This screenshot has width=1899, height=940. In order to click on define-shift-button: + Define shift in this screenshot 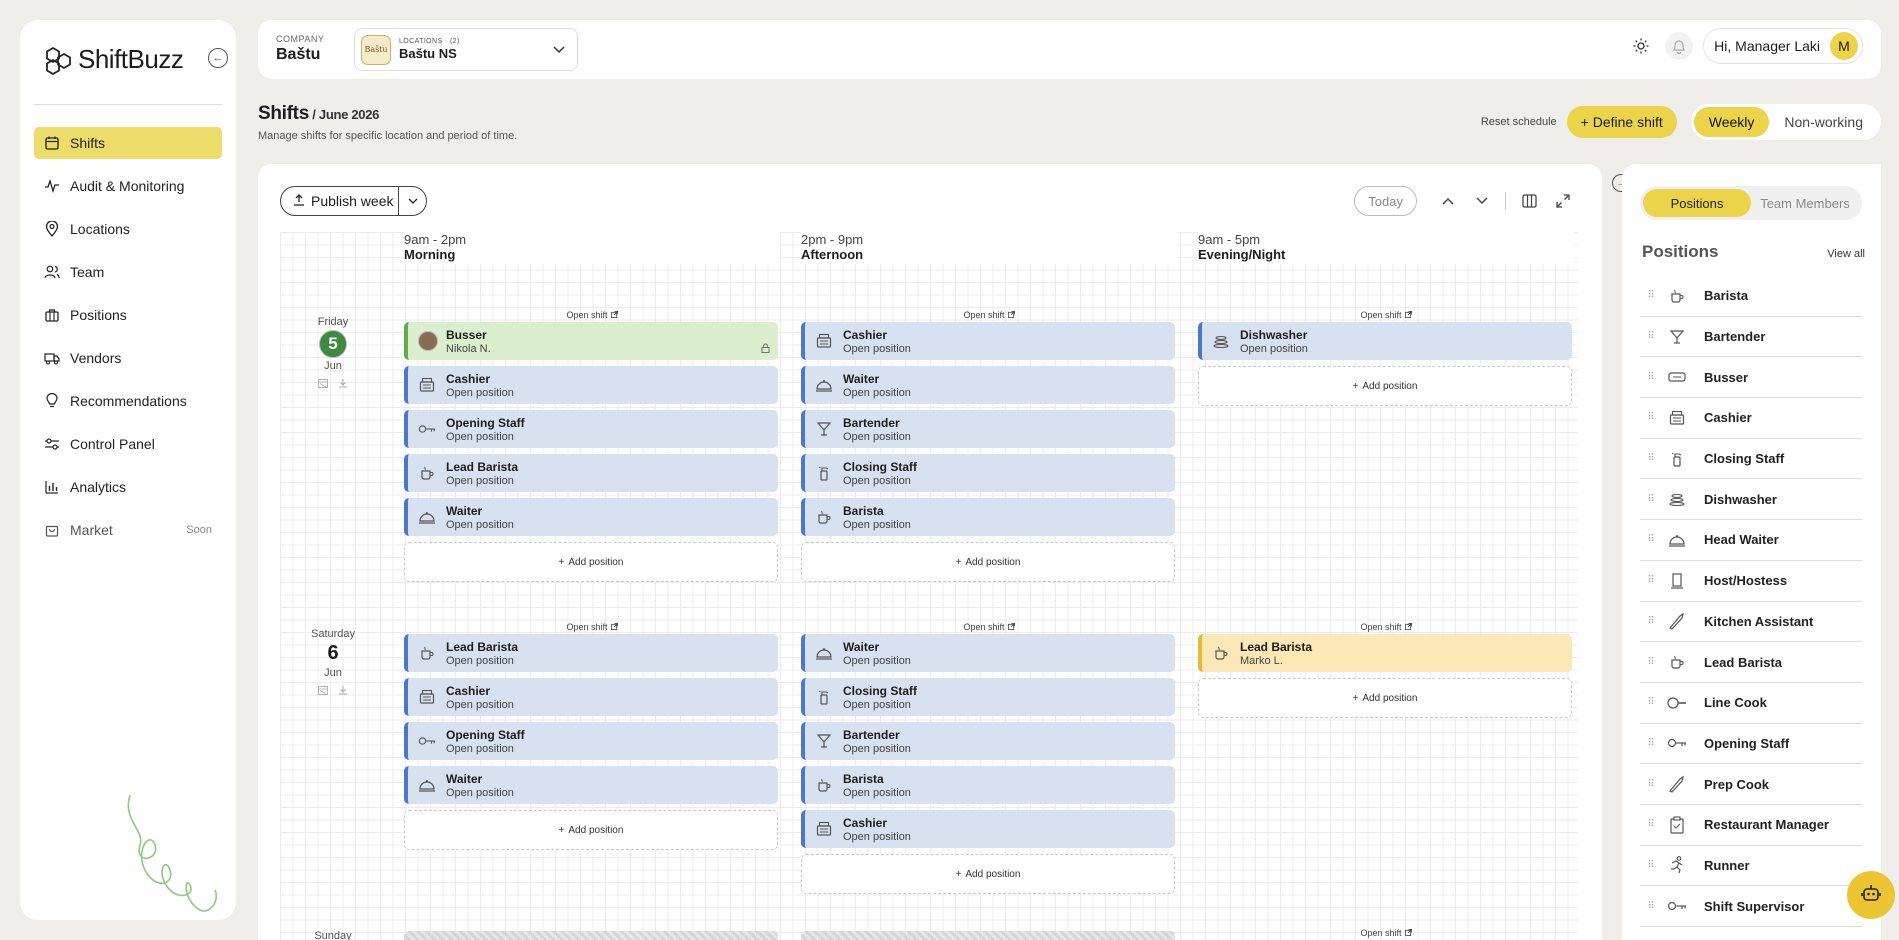, I will do `click(1621, 122)`.